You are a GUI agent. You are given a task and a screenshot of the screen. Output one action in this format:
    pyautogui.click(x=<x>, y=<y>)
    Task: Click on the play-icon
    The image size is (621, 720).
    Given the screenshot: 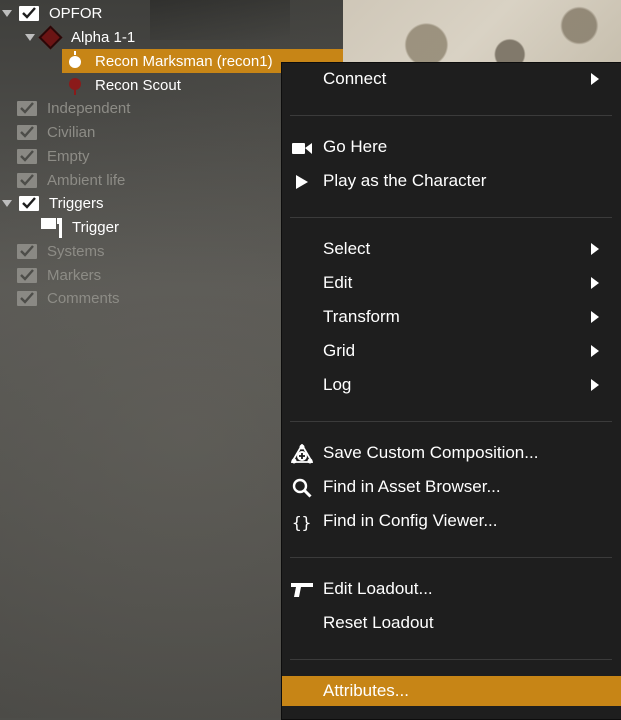 What is the action you would take?
    pyautogui.click(x=302, y=182)
    